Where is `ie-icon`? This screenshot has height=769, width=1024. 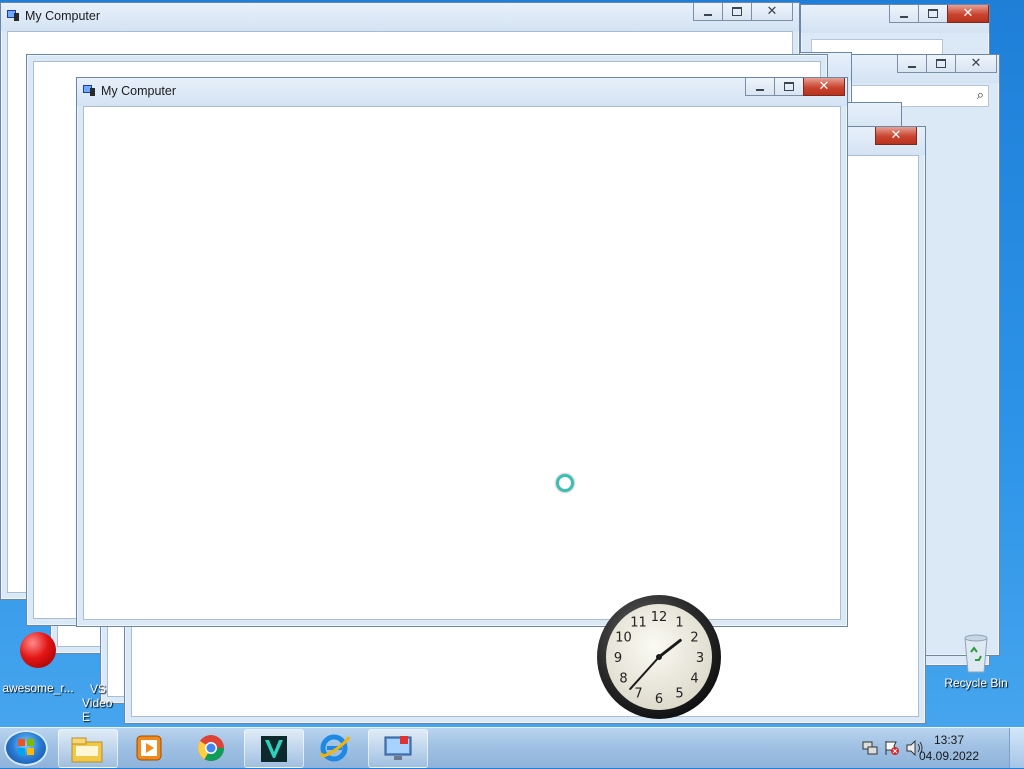 ie-icon is located at coordinates (335, 748).